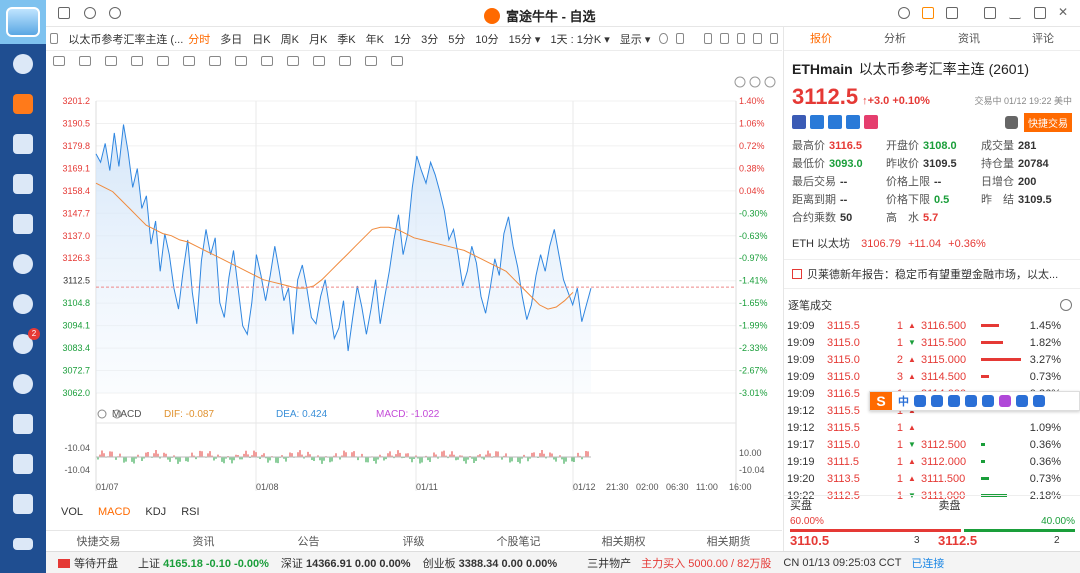  Describe the element at coordinates (261, 39) in the screenshot. I see `period-tab: 日K` at that location.